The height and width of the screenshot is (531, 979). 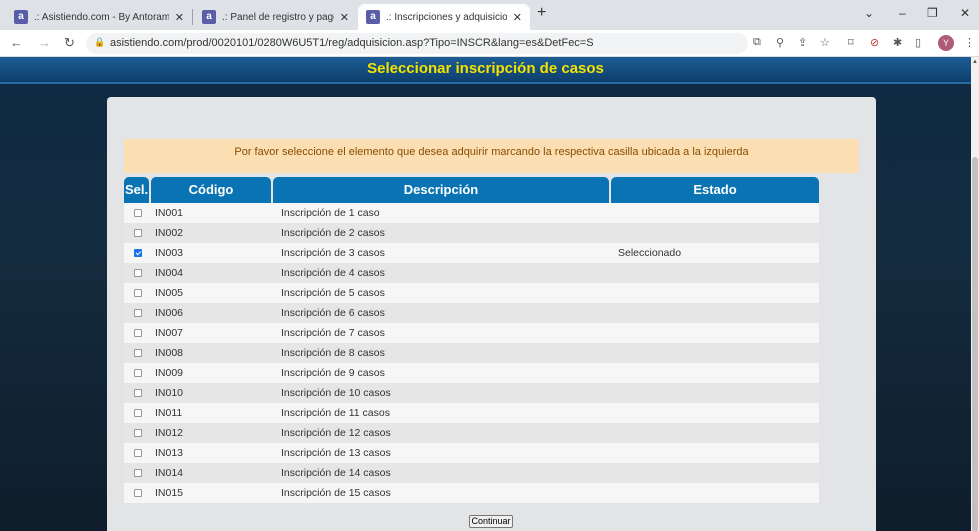 What do you see at coordinates (169, 213) in the screenshot?
I see `row-code: IN001` at bounding box center [169, 213].